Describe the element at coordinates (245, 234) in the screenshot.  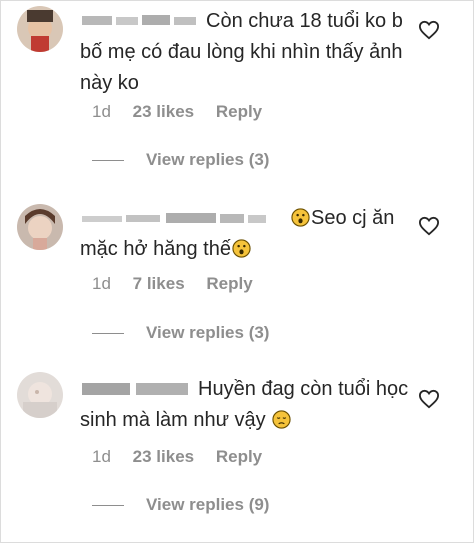
I see `comment-text: Seo cj ăn mặc hở hăng thế` at that location.